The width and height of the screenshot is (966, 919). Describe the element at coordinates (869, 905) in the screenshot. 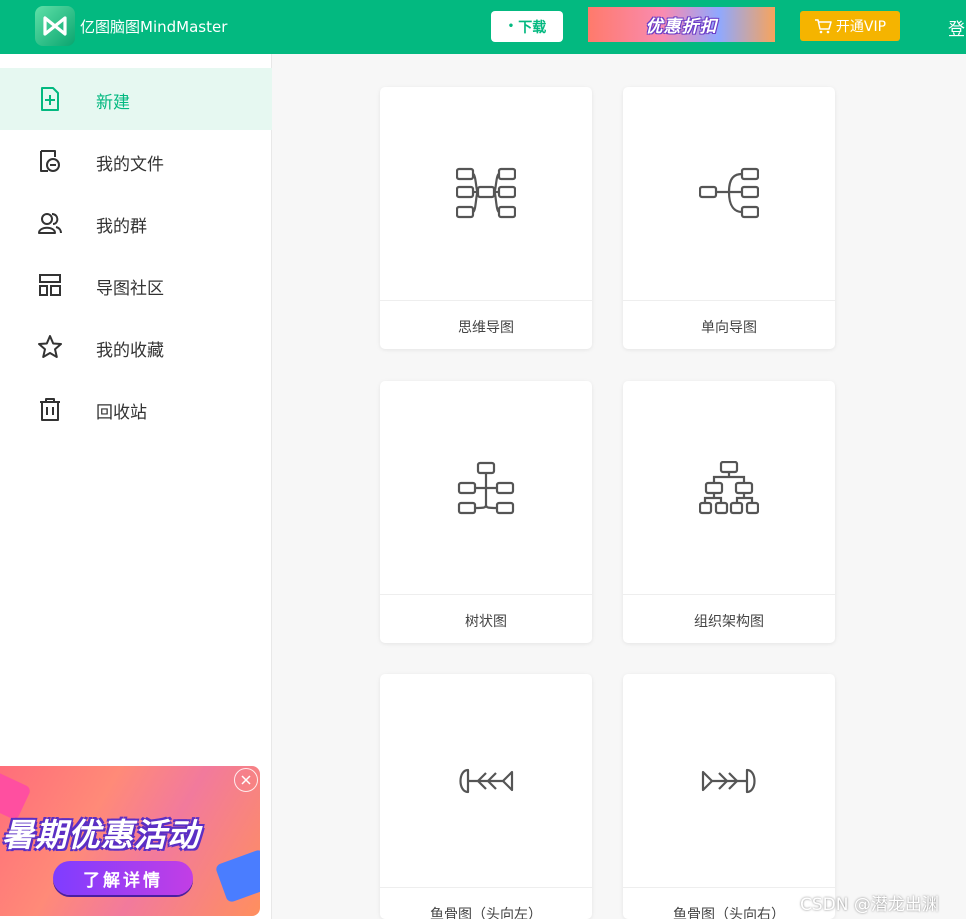

I see `watermark: CSDN @潜龙出渊` at that location.